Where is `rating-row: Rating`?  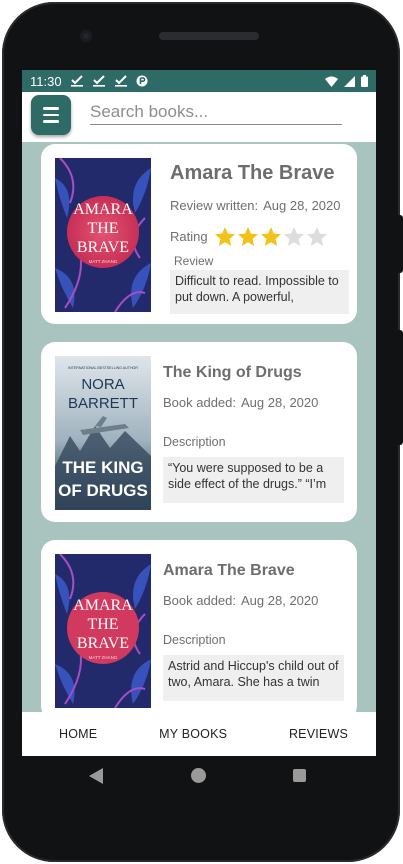 rating-row: Rating is located at coordinates (249, 236).